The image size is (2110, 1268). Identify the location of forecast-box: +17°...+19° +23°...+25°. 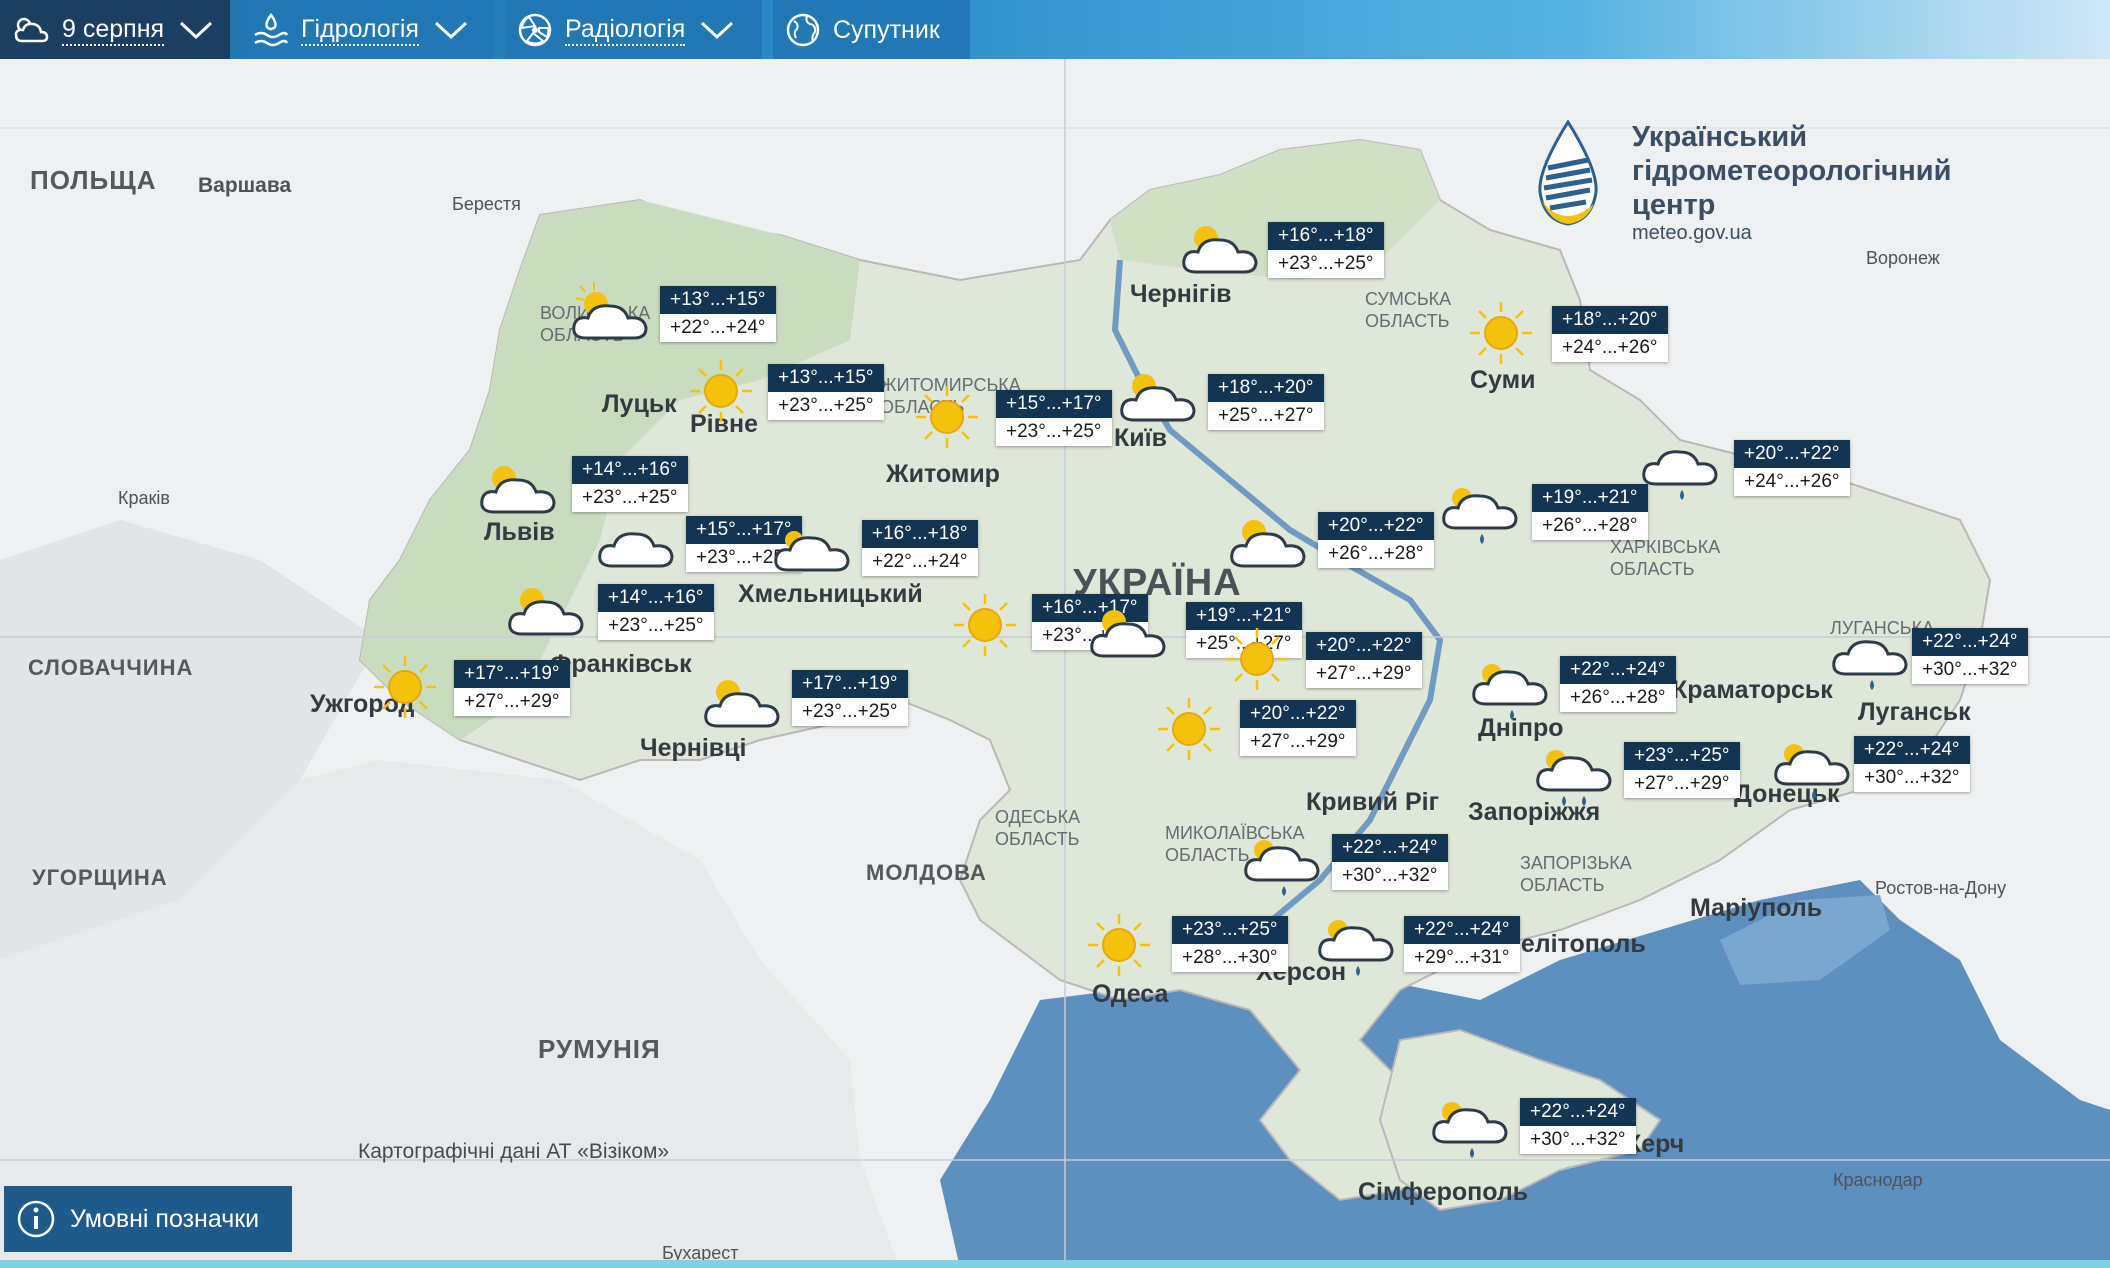
(850, 698).